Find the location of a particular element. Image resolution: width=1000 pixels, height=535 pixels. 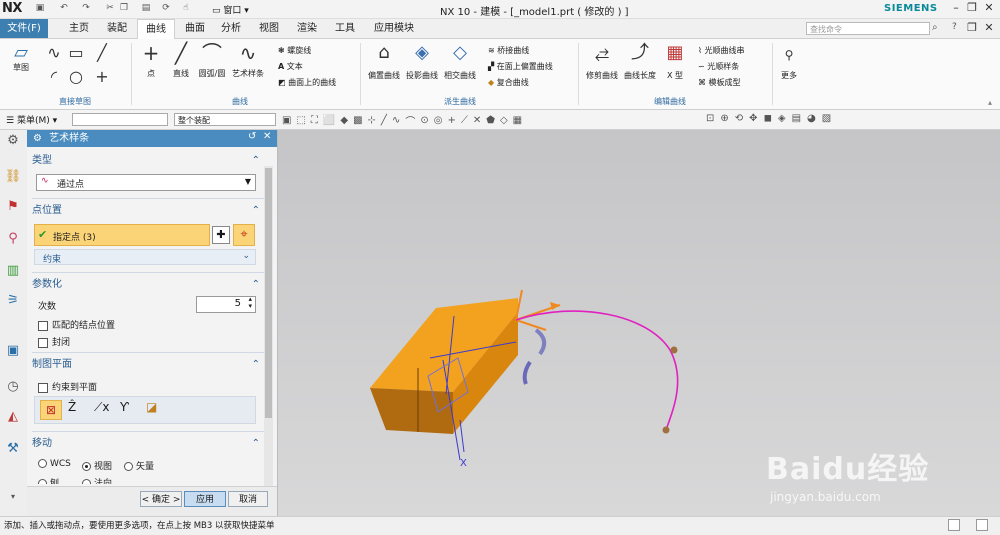

file-menu-tab: 文件(F) is located at coordinates (24, 28).